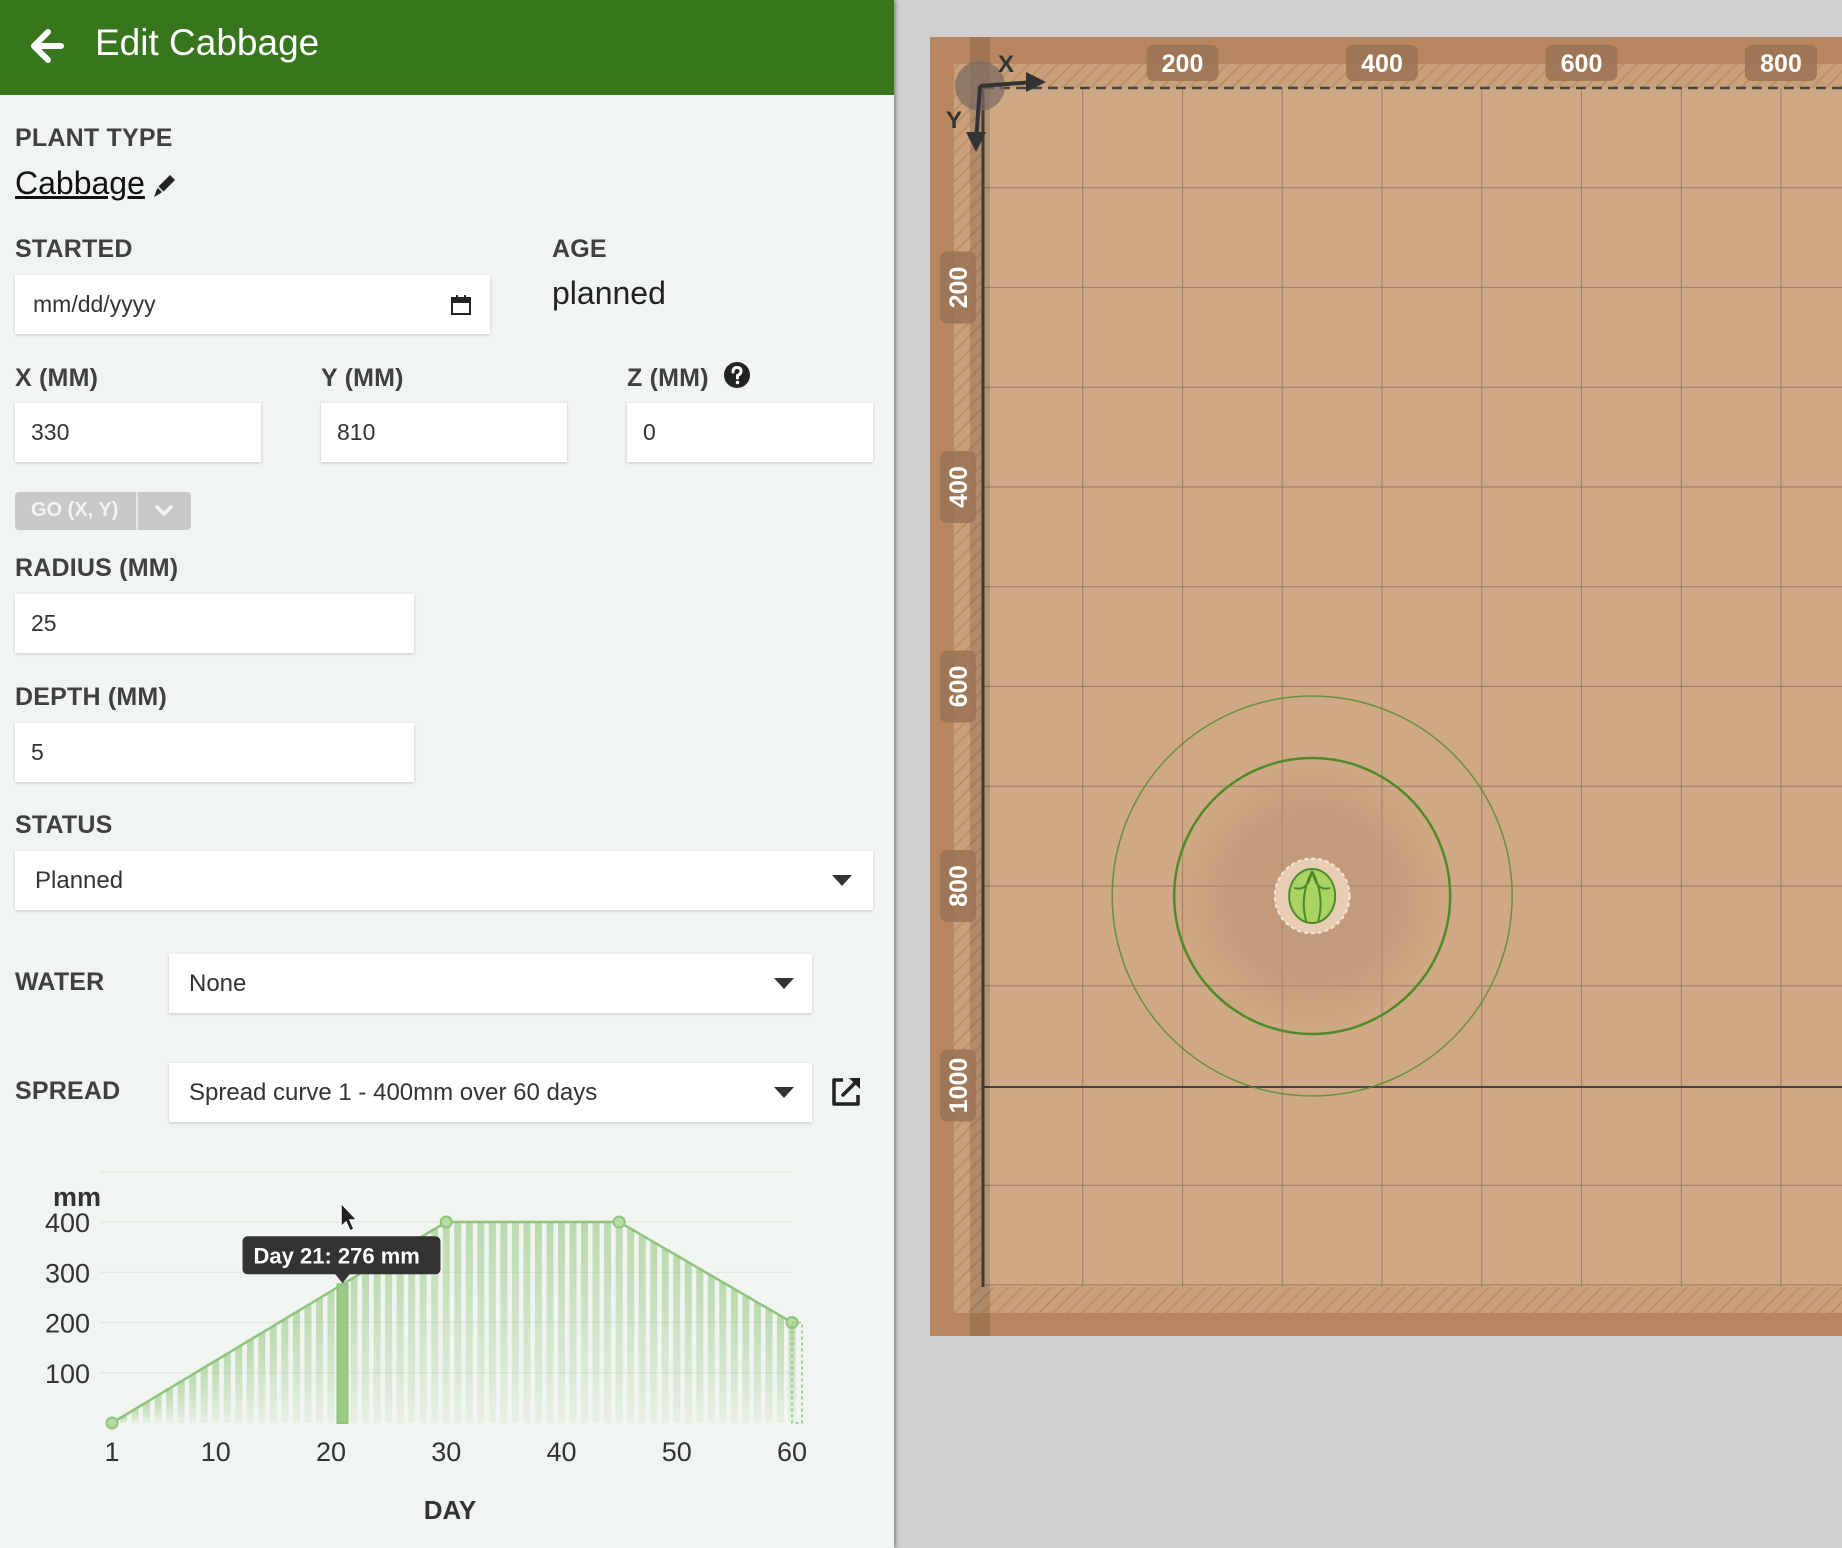  What do you see at coordinates (60, 982) in the screenshot?
I see `water-label: WATER` at bounding box center [60, 982].